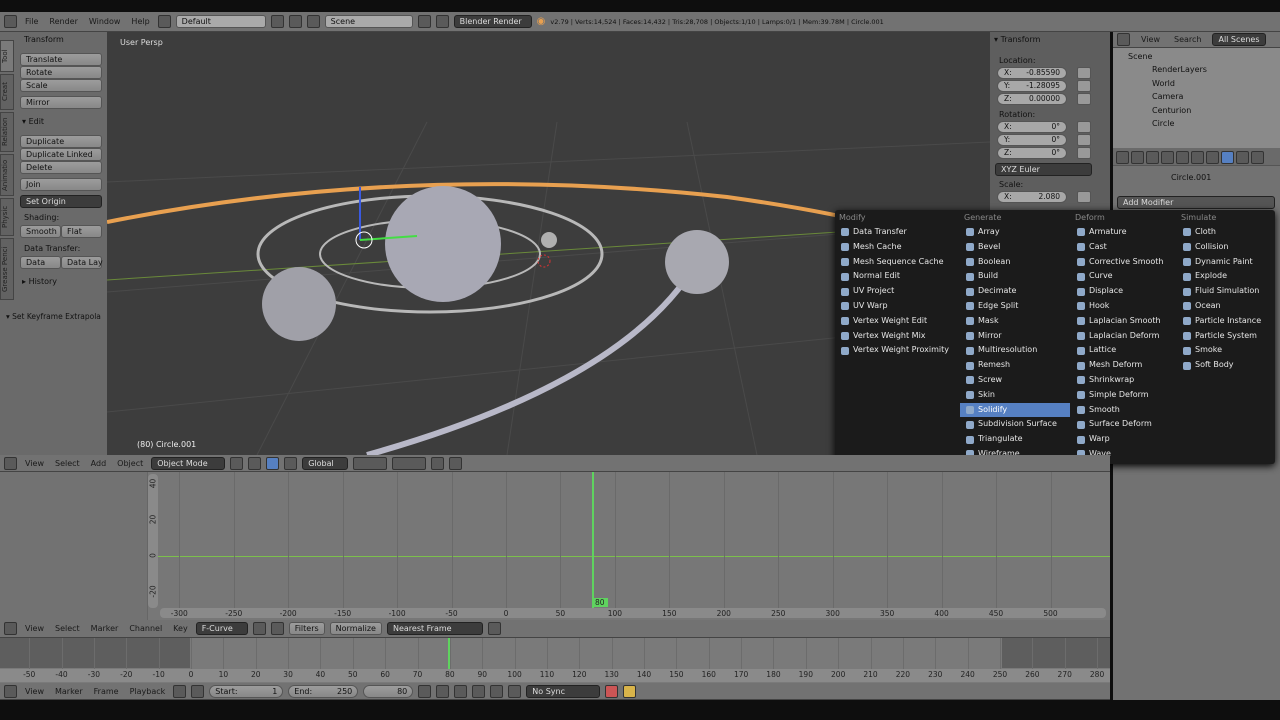  What do you see at coordinates (1140, 56) in the screenshot?
I see `outliner-item-scene: Scene` at bounding box center [1140, 56].